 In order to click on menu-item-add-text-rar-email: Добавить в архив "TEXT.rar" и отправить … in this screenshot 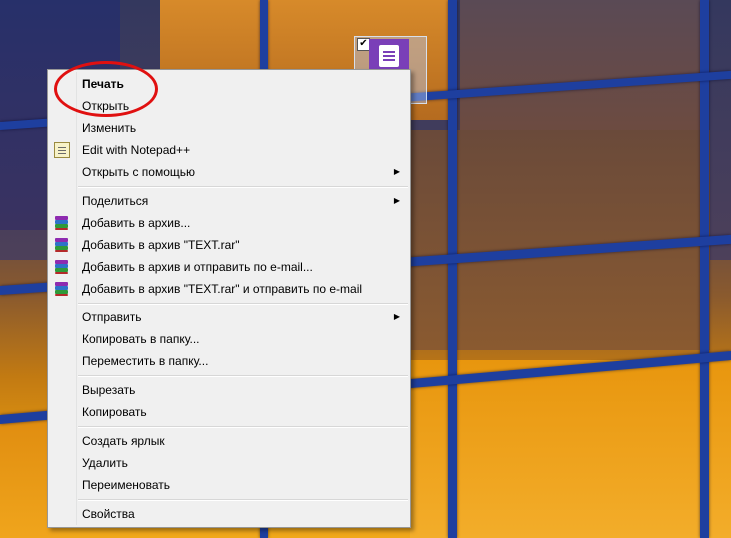, I will do `click(229, 289)`.